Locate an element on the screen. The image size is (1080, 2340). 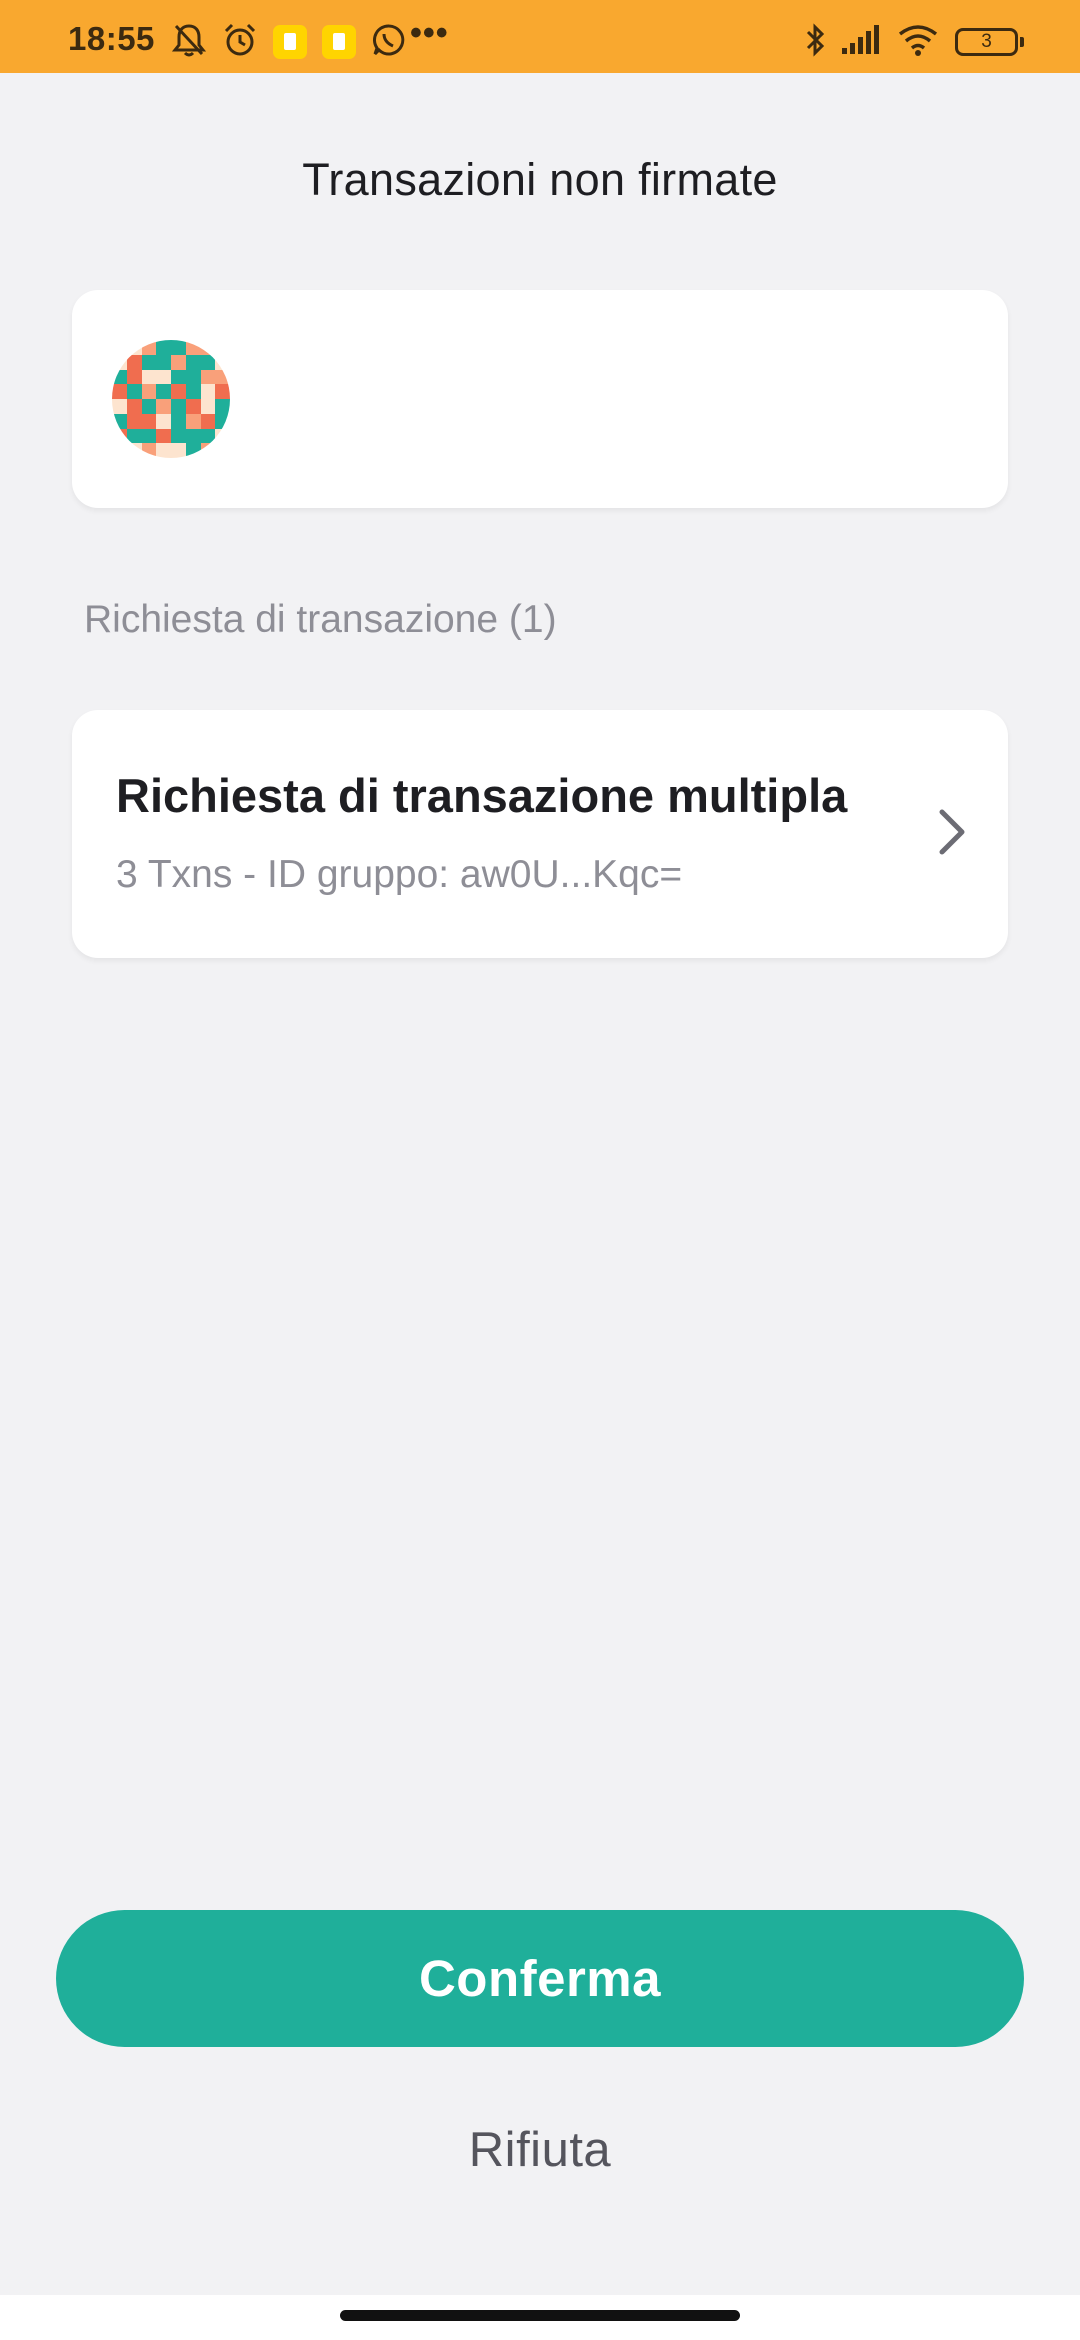
confirm-button: Conferma is located at coordinates (540, 1978).